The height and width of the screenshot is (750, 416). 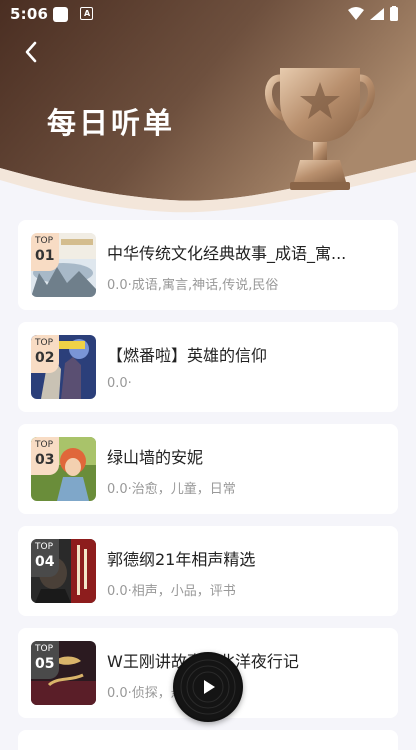 What do you see at coordinates (29, 14) in the screenshot?
I see `status-time: 5:06` at bounding box center [29, 14].